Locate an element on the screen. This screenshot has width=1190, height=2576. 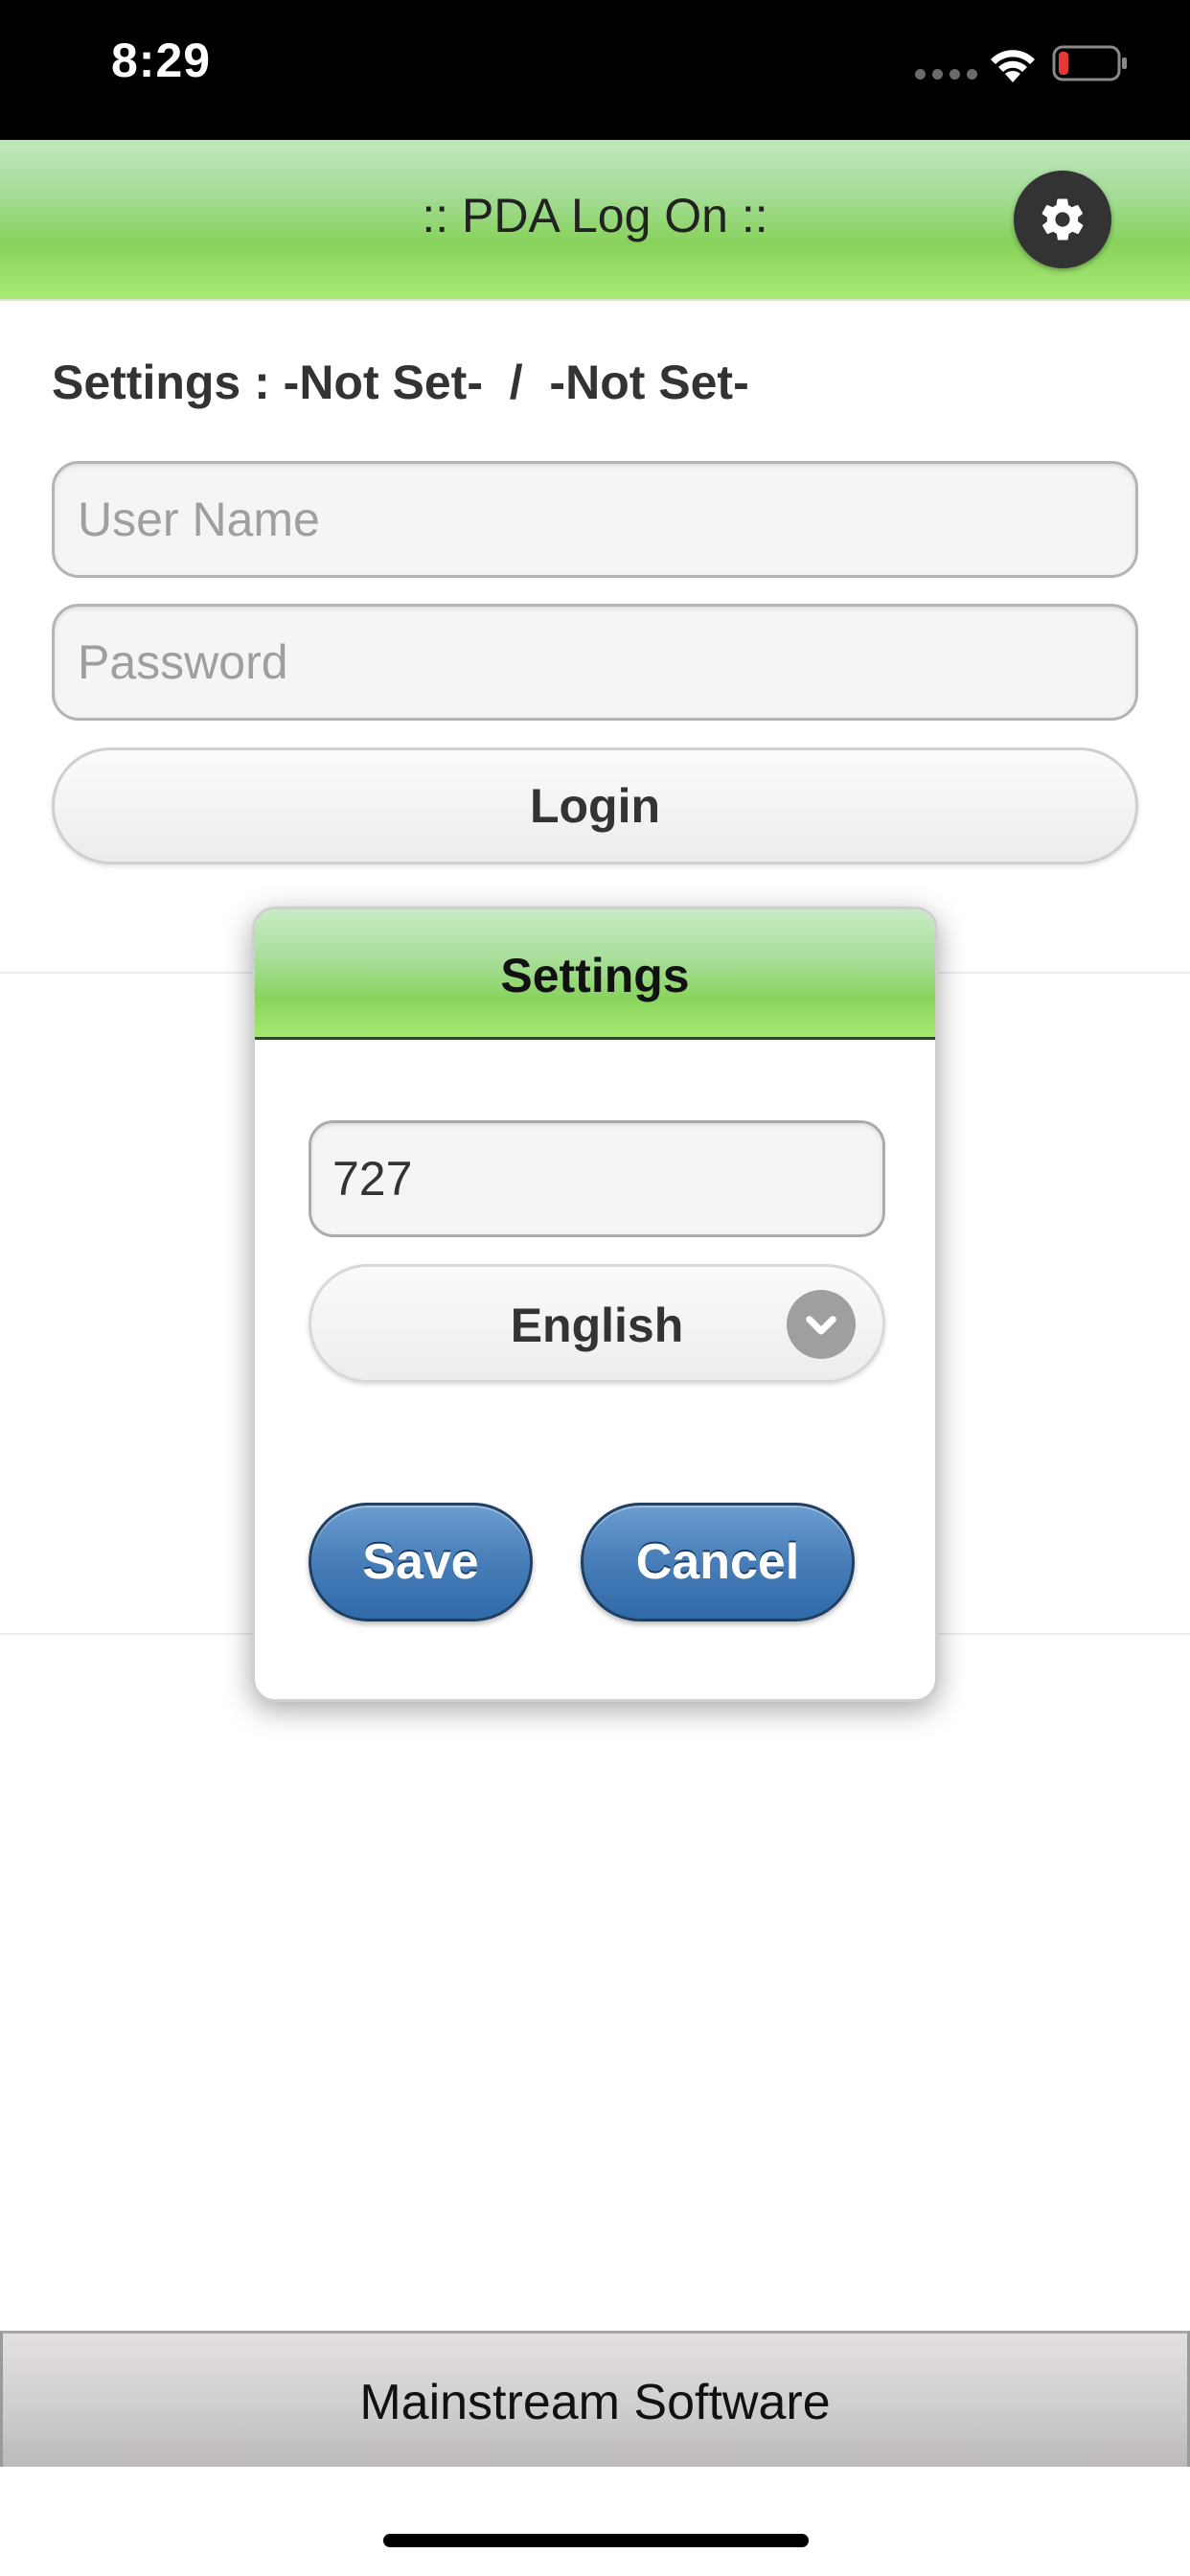
settings-button is located at coordinates (1063, 219).